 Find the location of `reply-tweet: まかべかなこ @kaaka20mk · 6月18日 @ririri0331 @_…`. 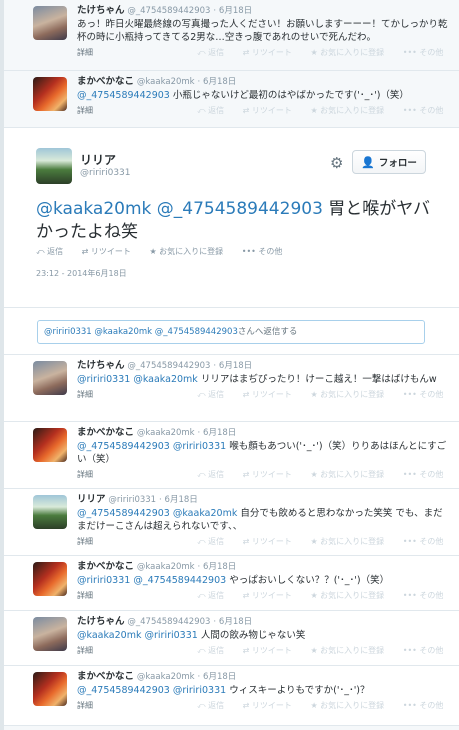

reply-tweet: まかべかなこ @kaaka20mk · 6月18日 @ririri0331 @_… is located at coordinates (231, 583).